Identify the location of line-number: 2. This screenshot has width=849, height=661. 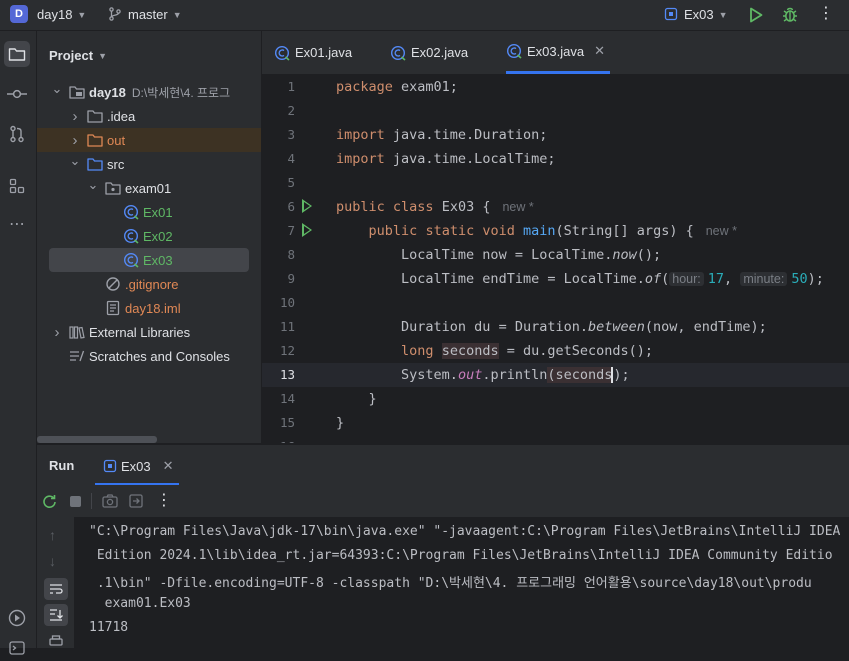
(291, 110).